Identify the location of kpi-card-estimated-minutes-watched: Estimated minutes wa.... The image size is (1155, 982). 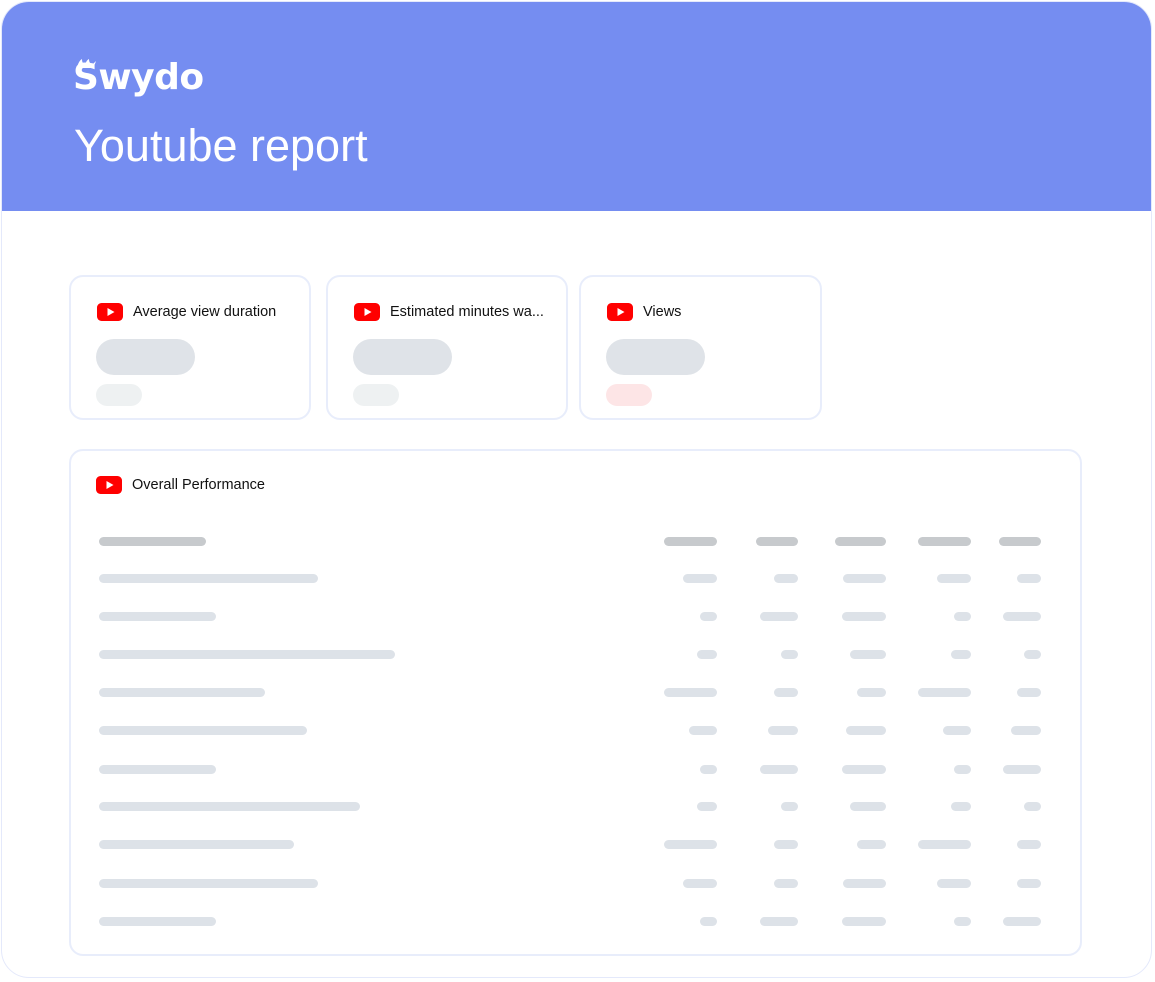
(447, 347).